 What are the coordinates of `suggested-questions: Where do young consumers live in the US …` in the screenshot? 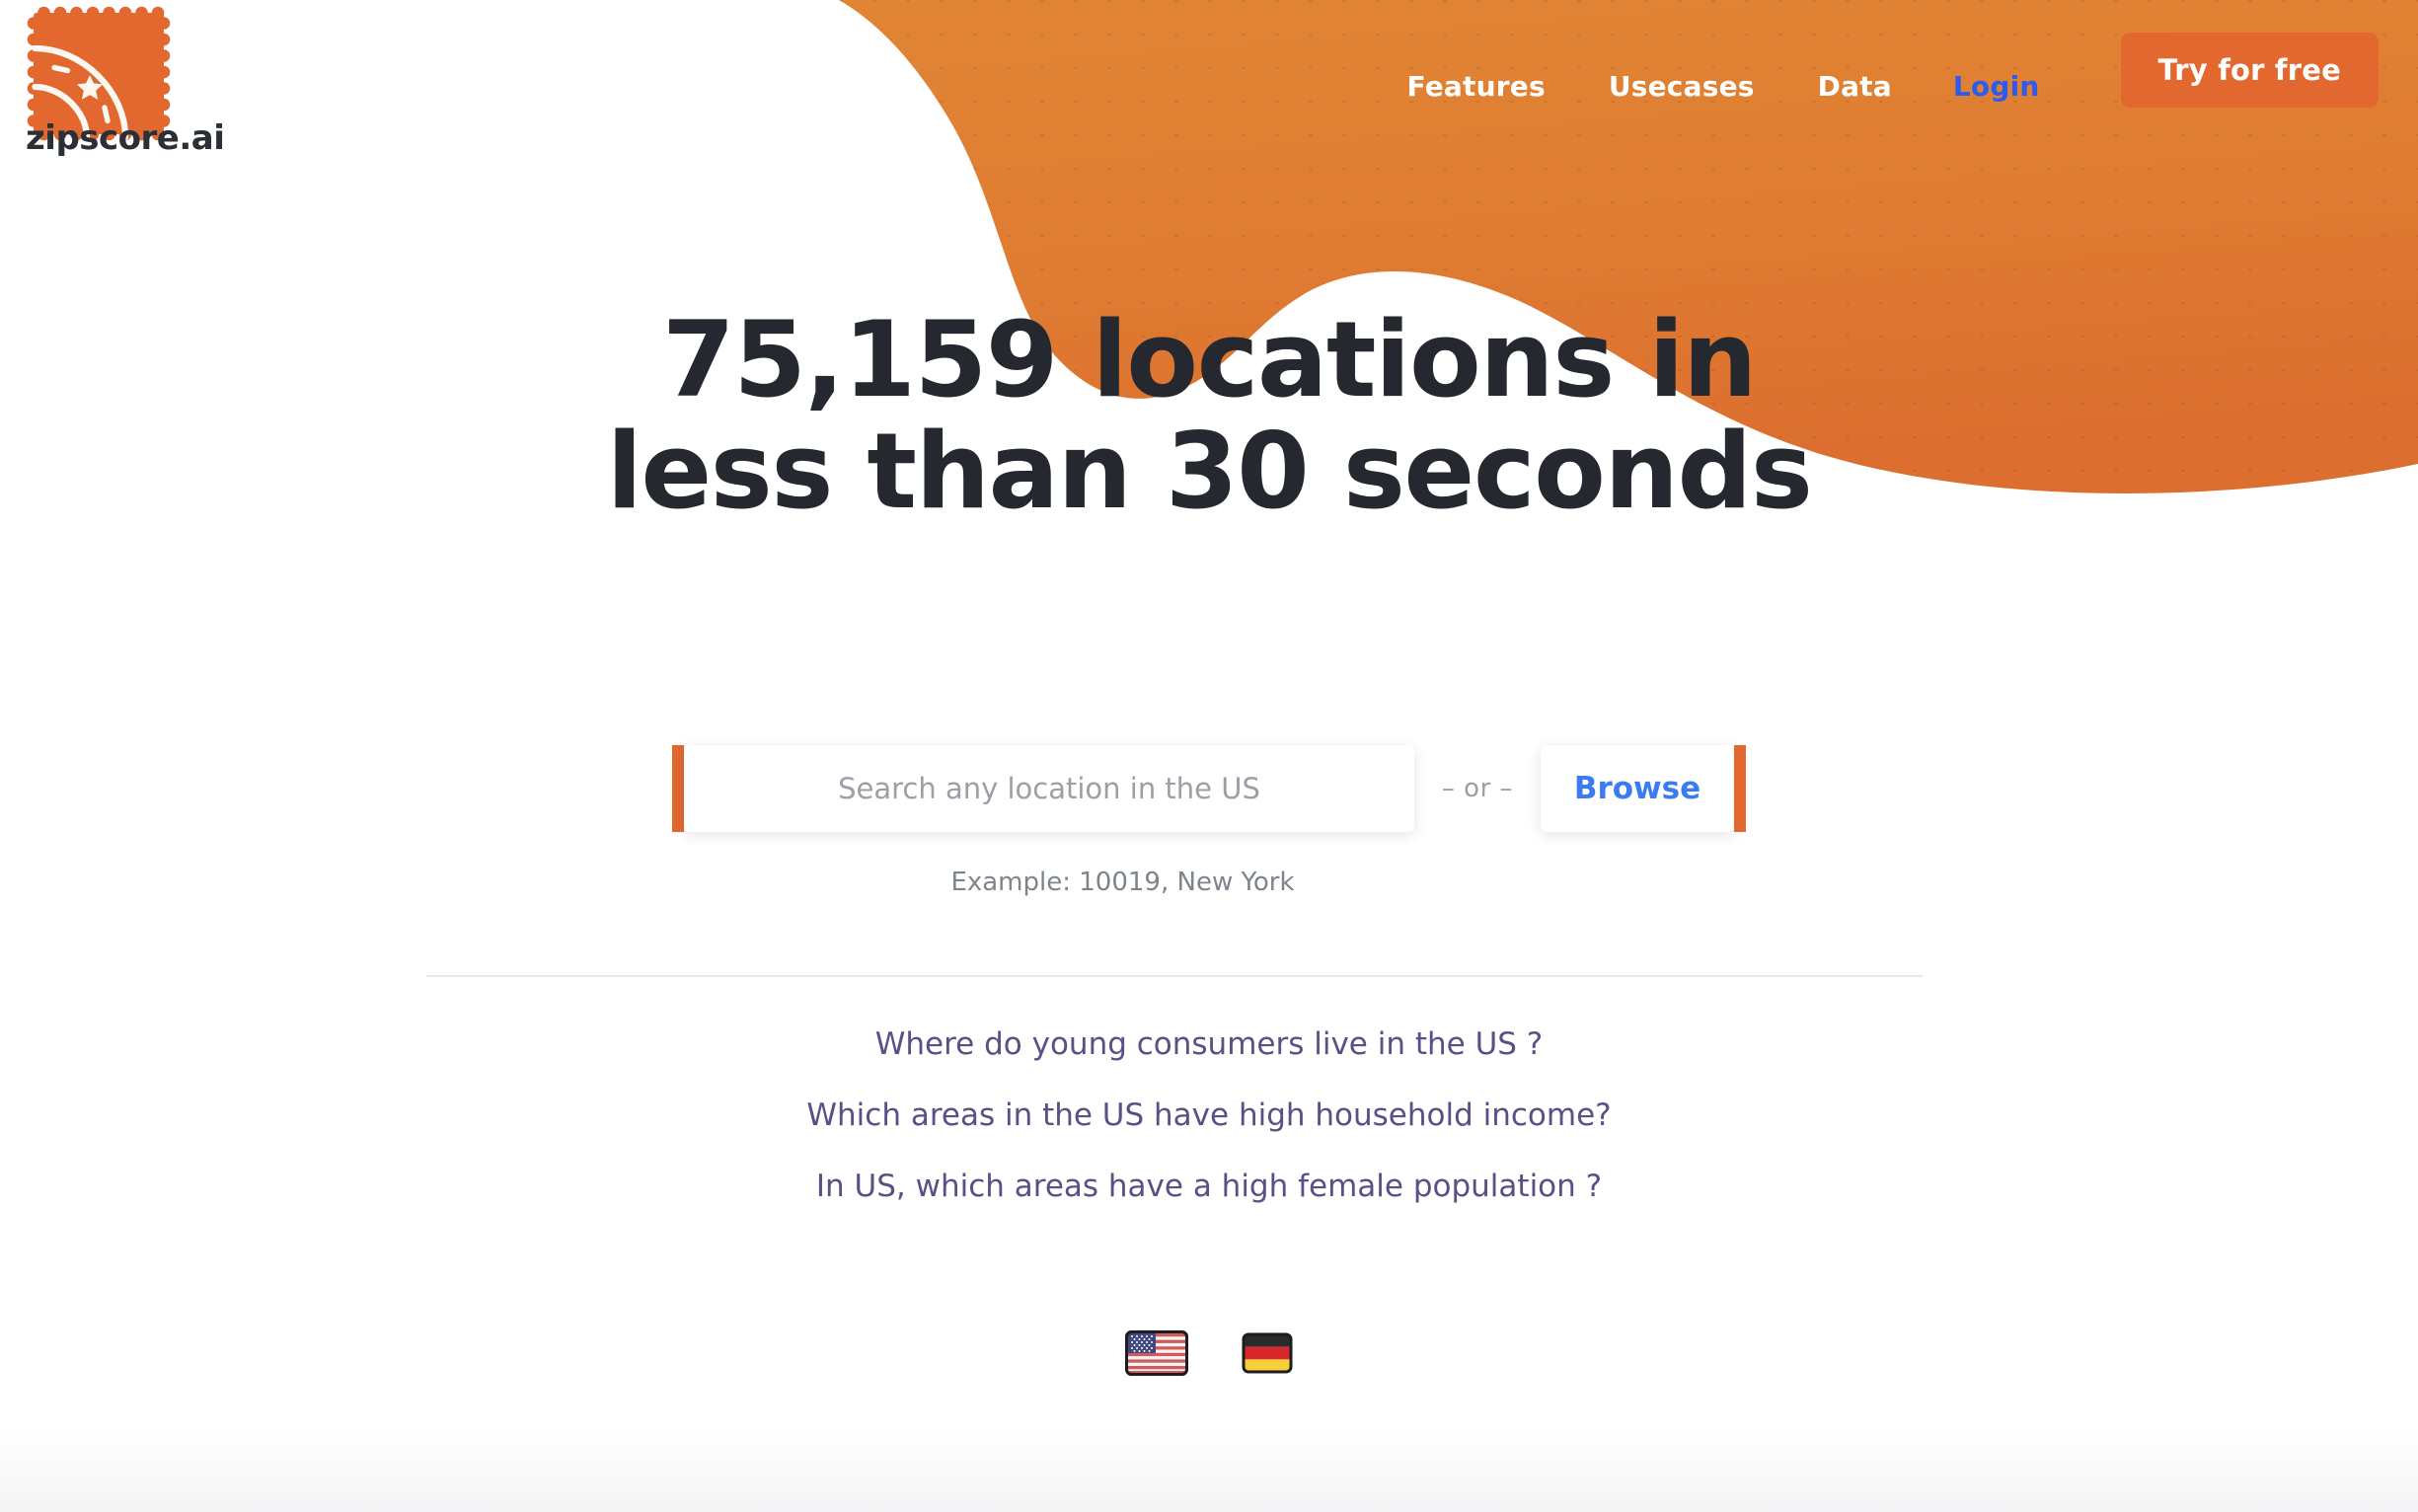 It's located at (1209, 1115).